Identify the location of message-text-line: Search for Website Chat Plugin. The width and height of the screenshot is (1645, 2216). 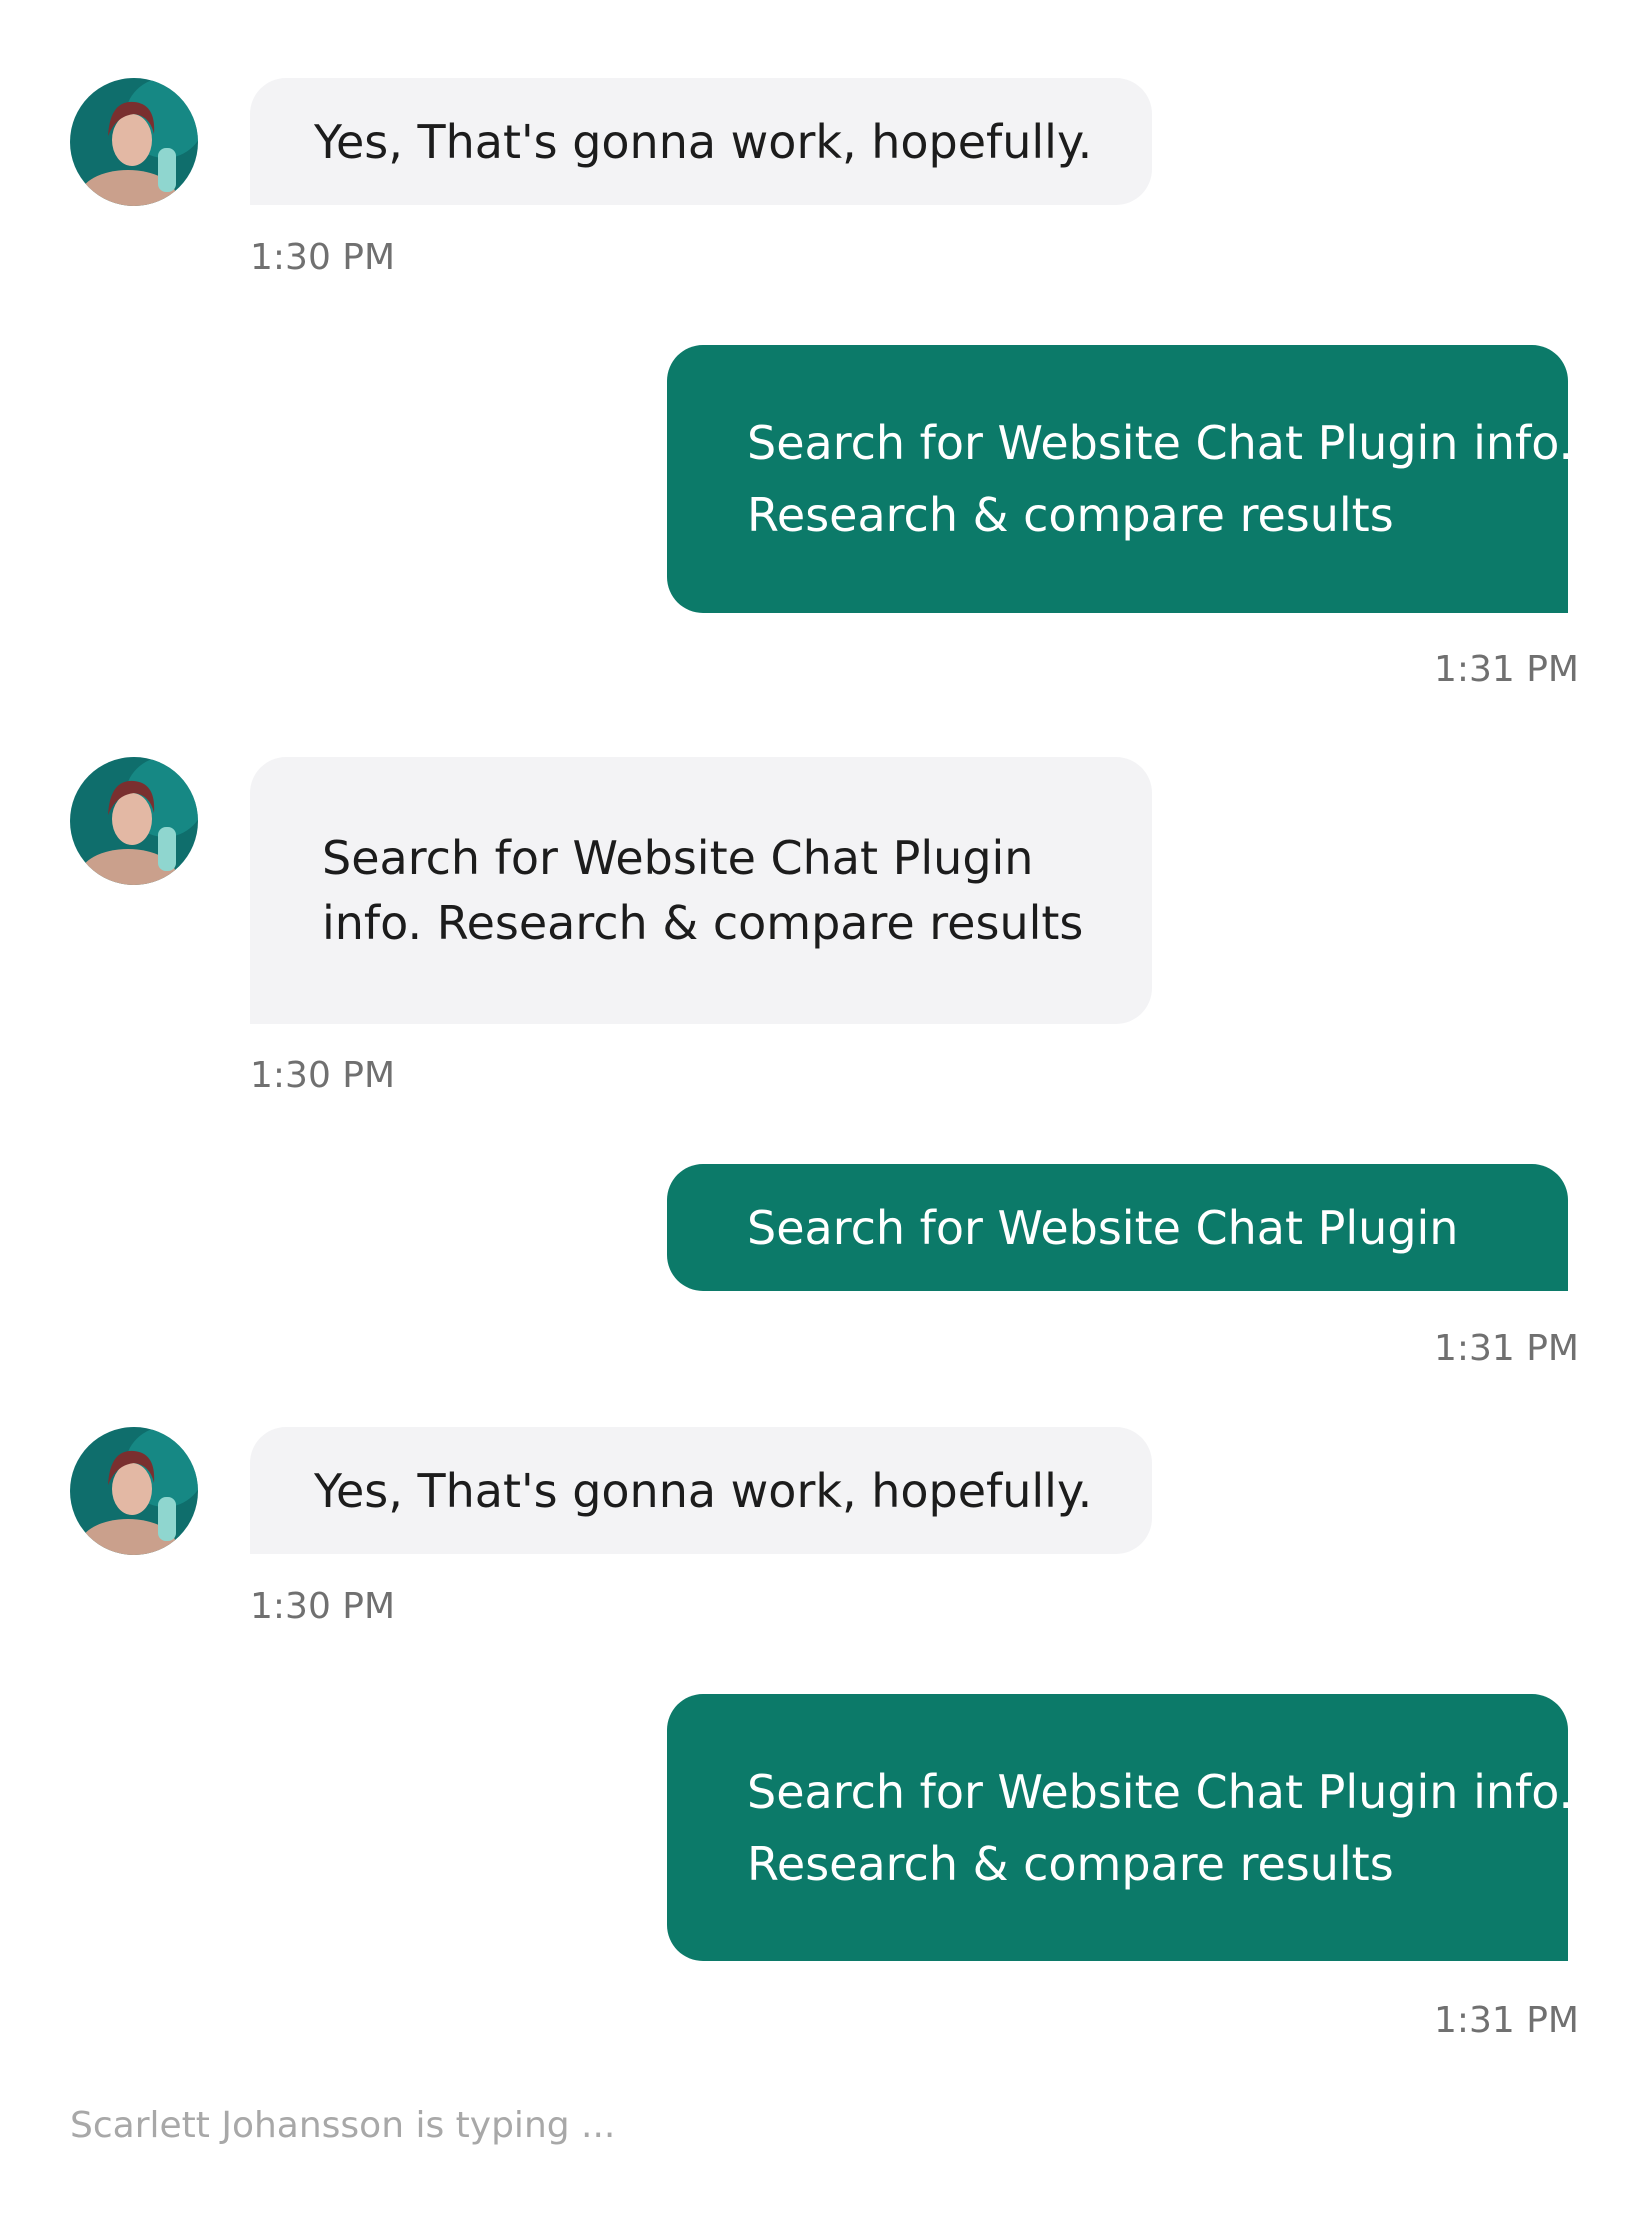
(678, 857).